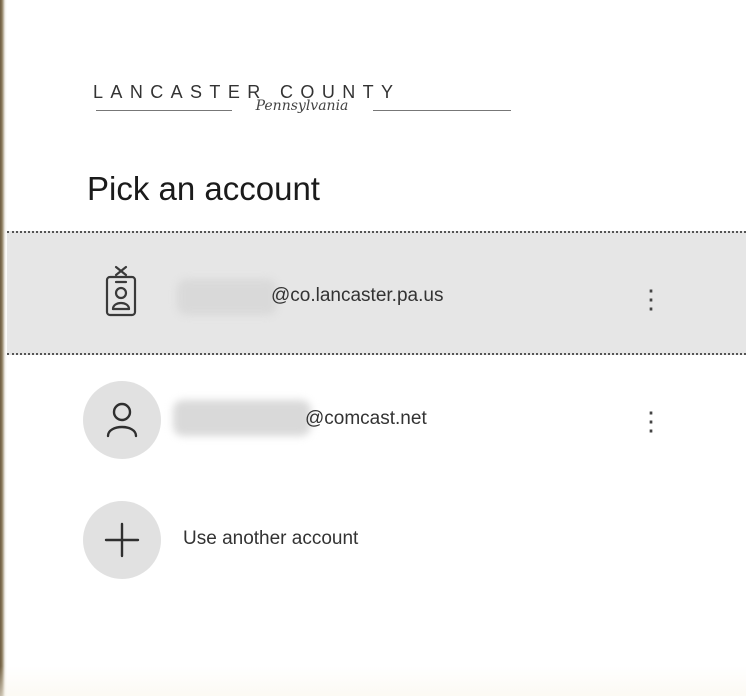 Image resolution: width=746 pixels, height=696 pixels. Describe the element at coordinates (203, 188) in the screenshot. I see `page-title: Pick an account` at that location.